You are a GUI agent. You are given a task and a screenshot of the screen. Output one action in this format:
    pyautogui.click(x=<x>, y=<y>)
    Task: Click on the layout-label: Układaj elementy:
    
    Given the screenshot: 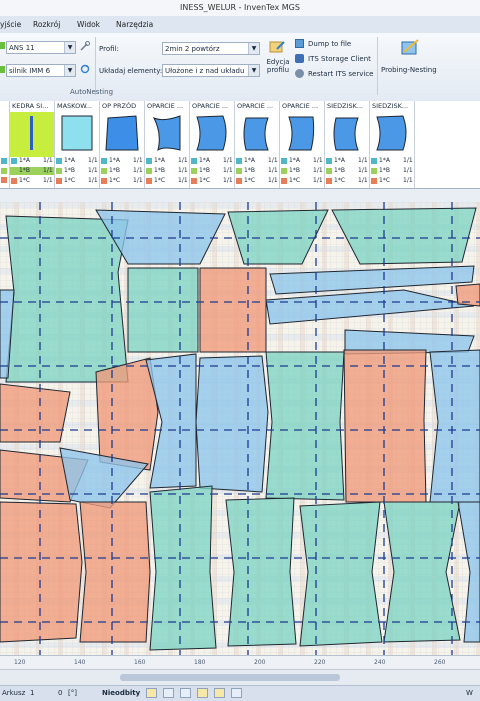 What is the action you would take?
    pyautogui.click(x=131, y=71)
    